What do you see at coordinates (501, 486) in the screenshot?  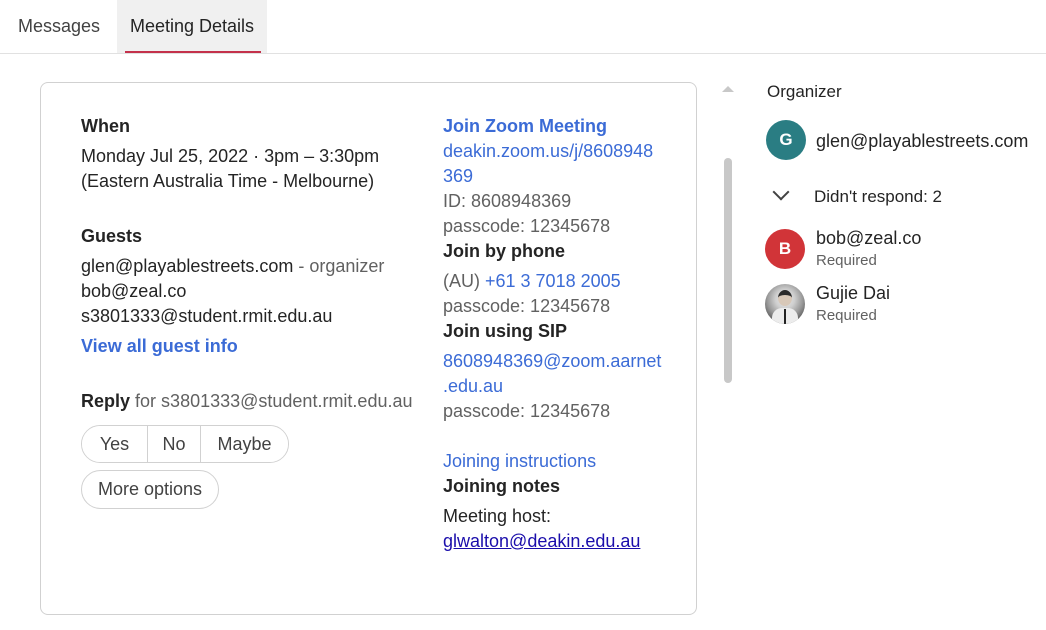 I see `joining-notes-heading: Joining notes` at bounding box center [501, 486].